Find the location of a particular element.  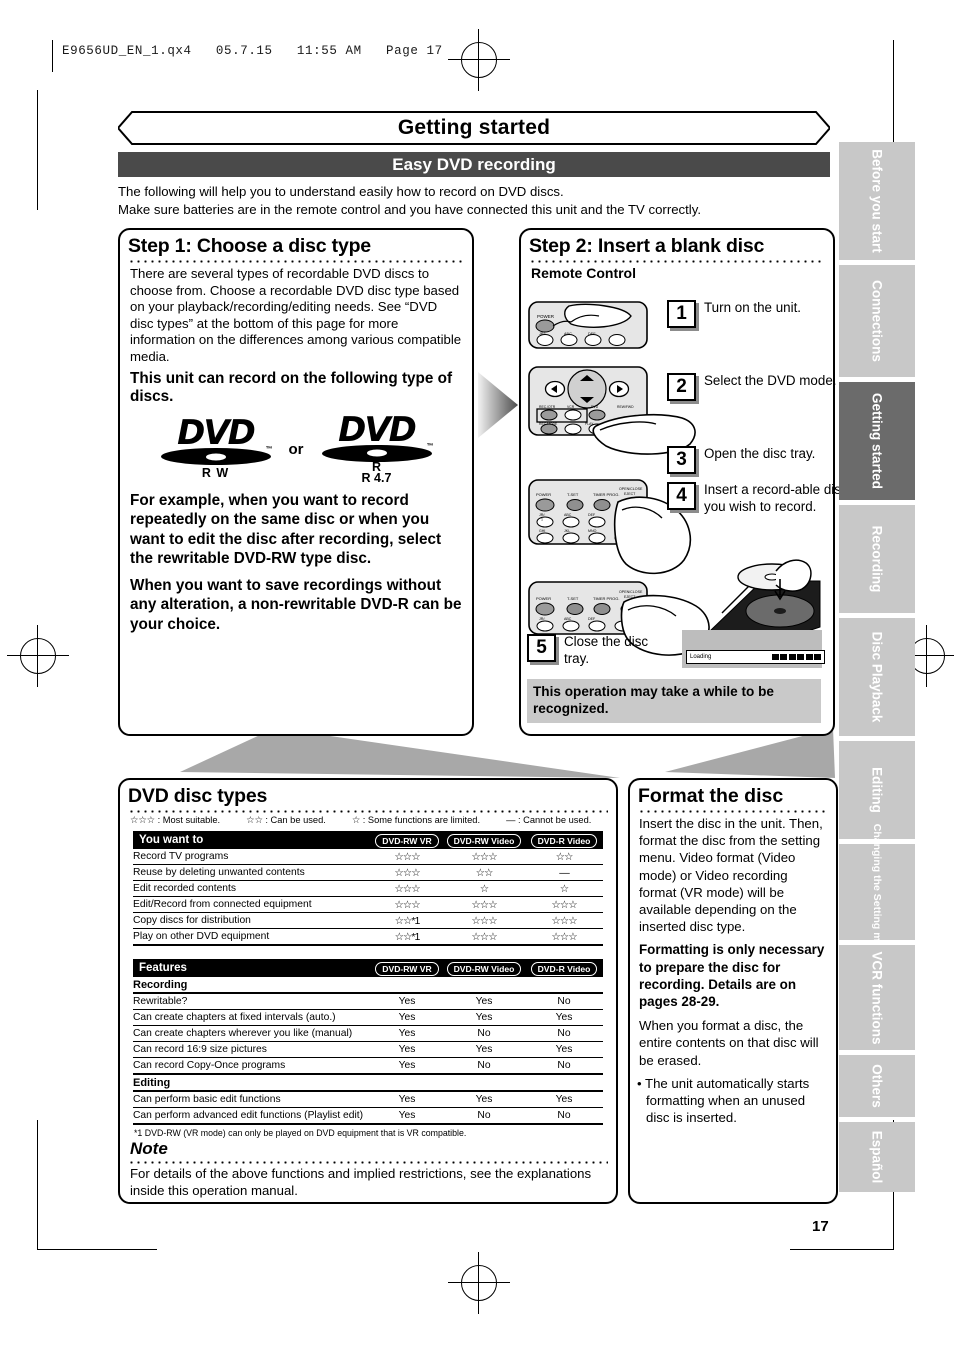

tab-label-6: Changing the Setting menu is located at coordinates (877, 892).